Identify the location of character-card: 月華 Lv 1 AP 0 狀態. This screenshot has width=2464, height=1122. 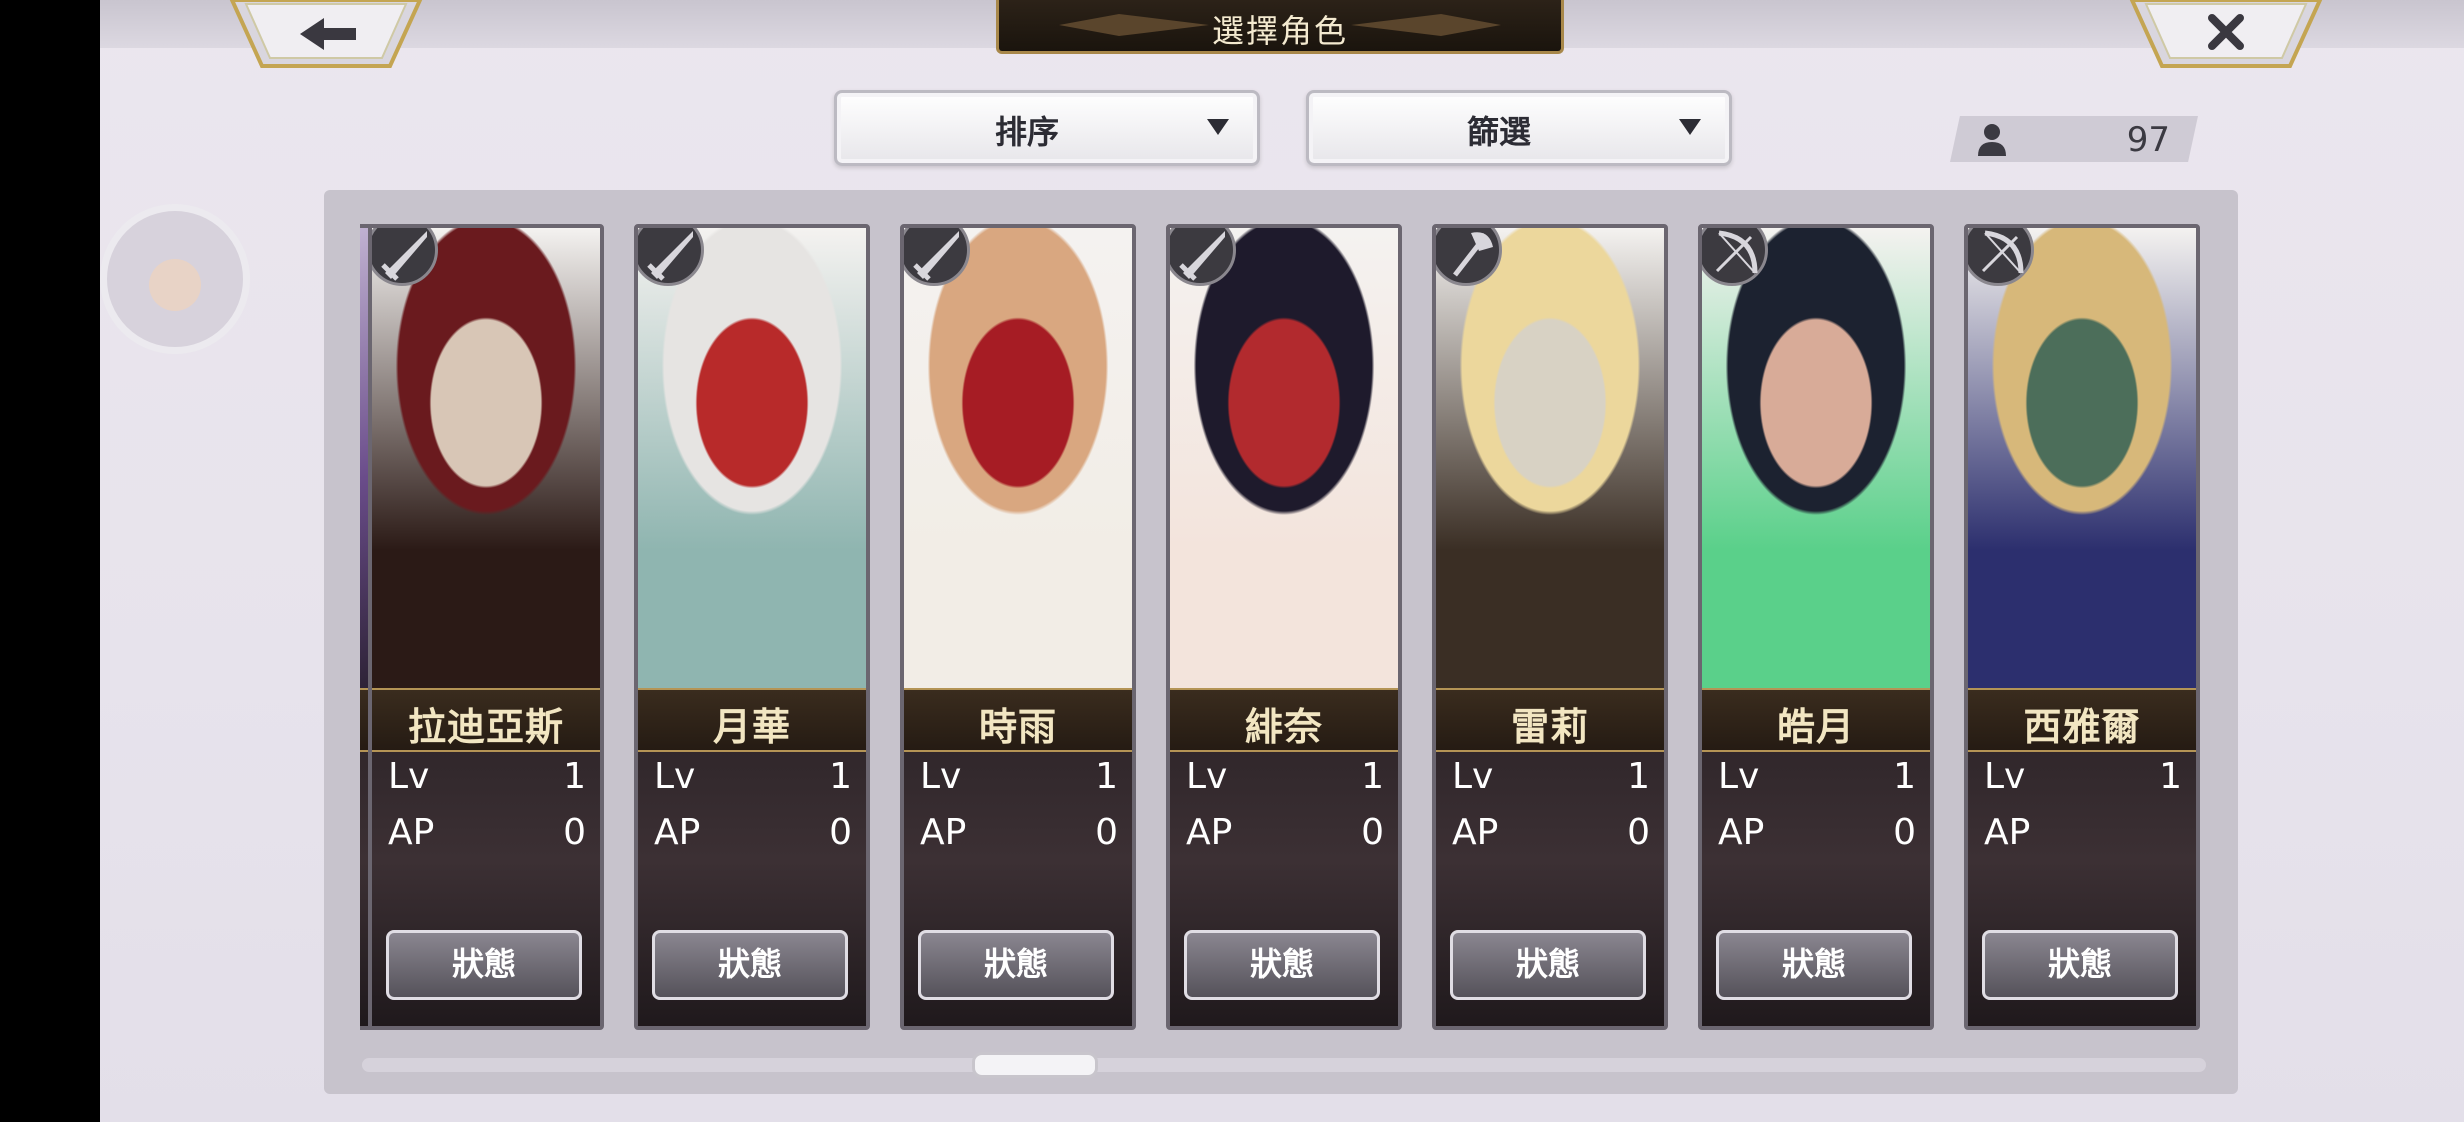
(752, 627).